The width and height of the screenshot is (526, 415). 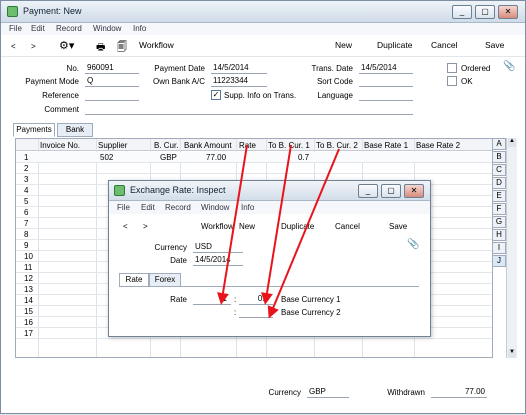 I want to click on annotation-arrows, so click(x=278, y=231).